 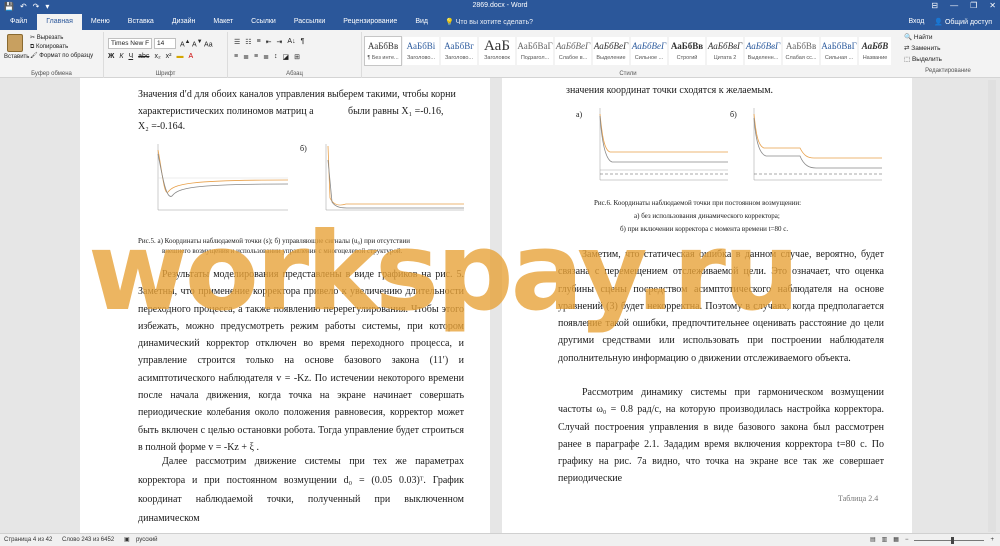 I want to click on font-name-select: Times New F, so click(x=130, y=43).